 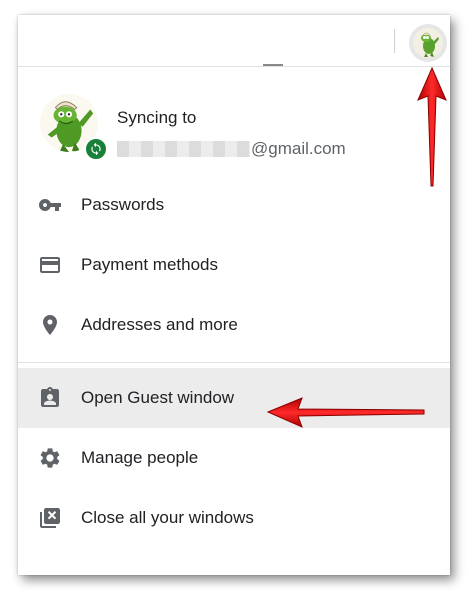 What do you see at coordinates (167, 517) in the screenshot?
I see `menu-item-label: Close all your windows` at bounding box center [167, 517].